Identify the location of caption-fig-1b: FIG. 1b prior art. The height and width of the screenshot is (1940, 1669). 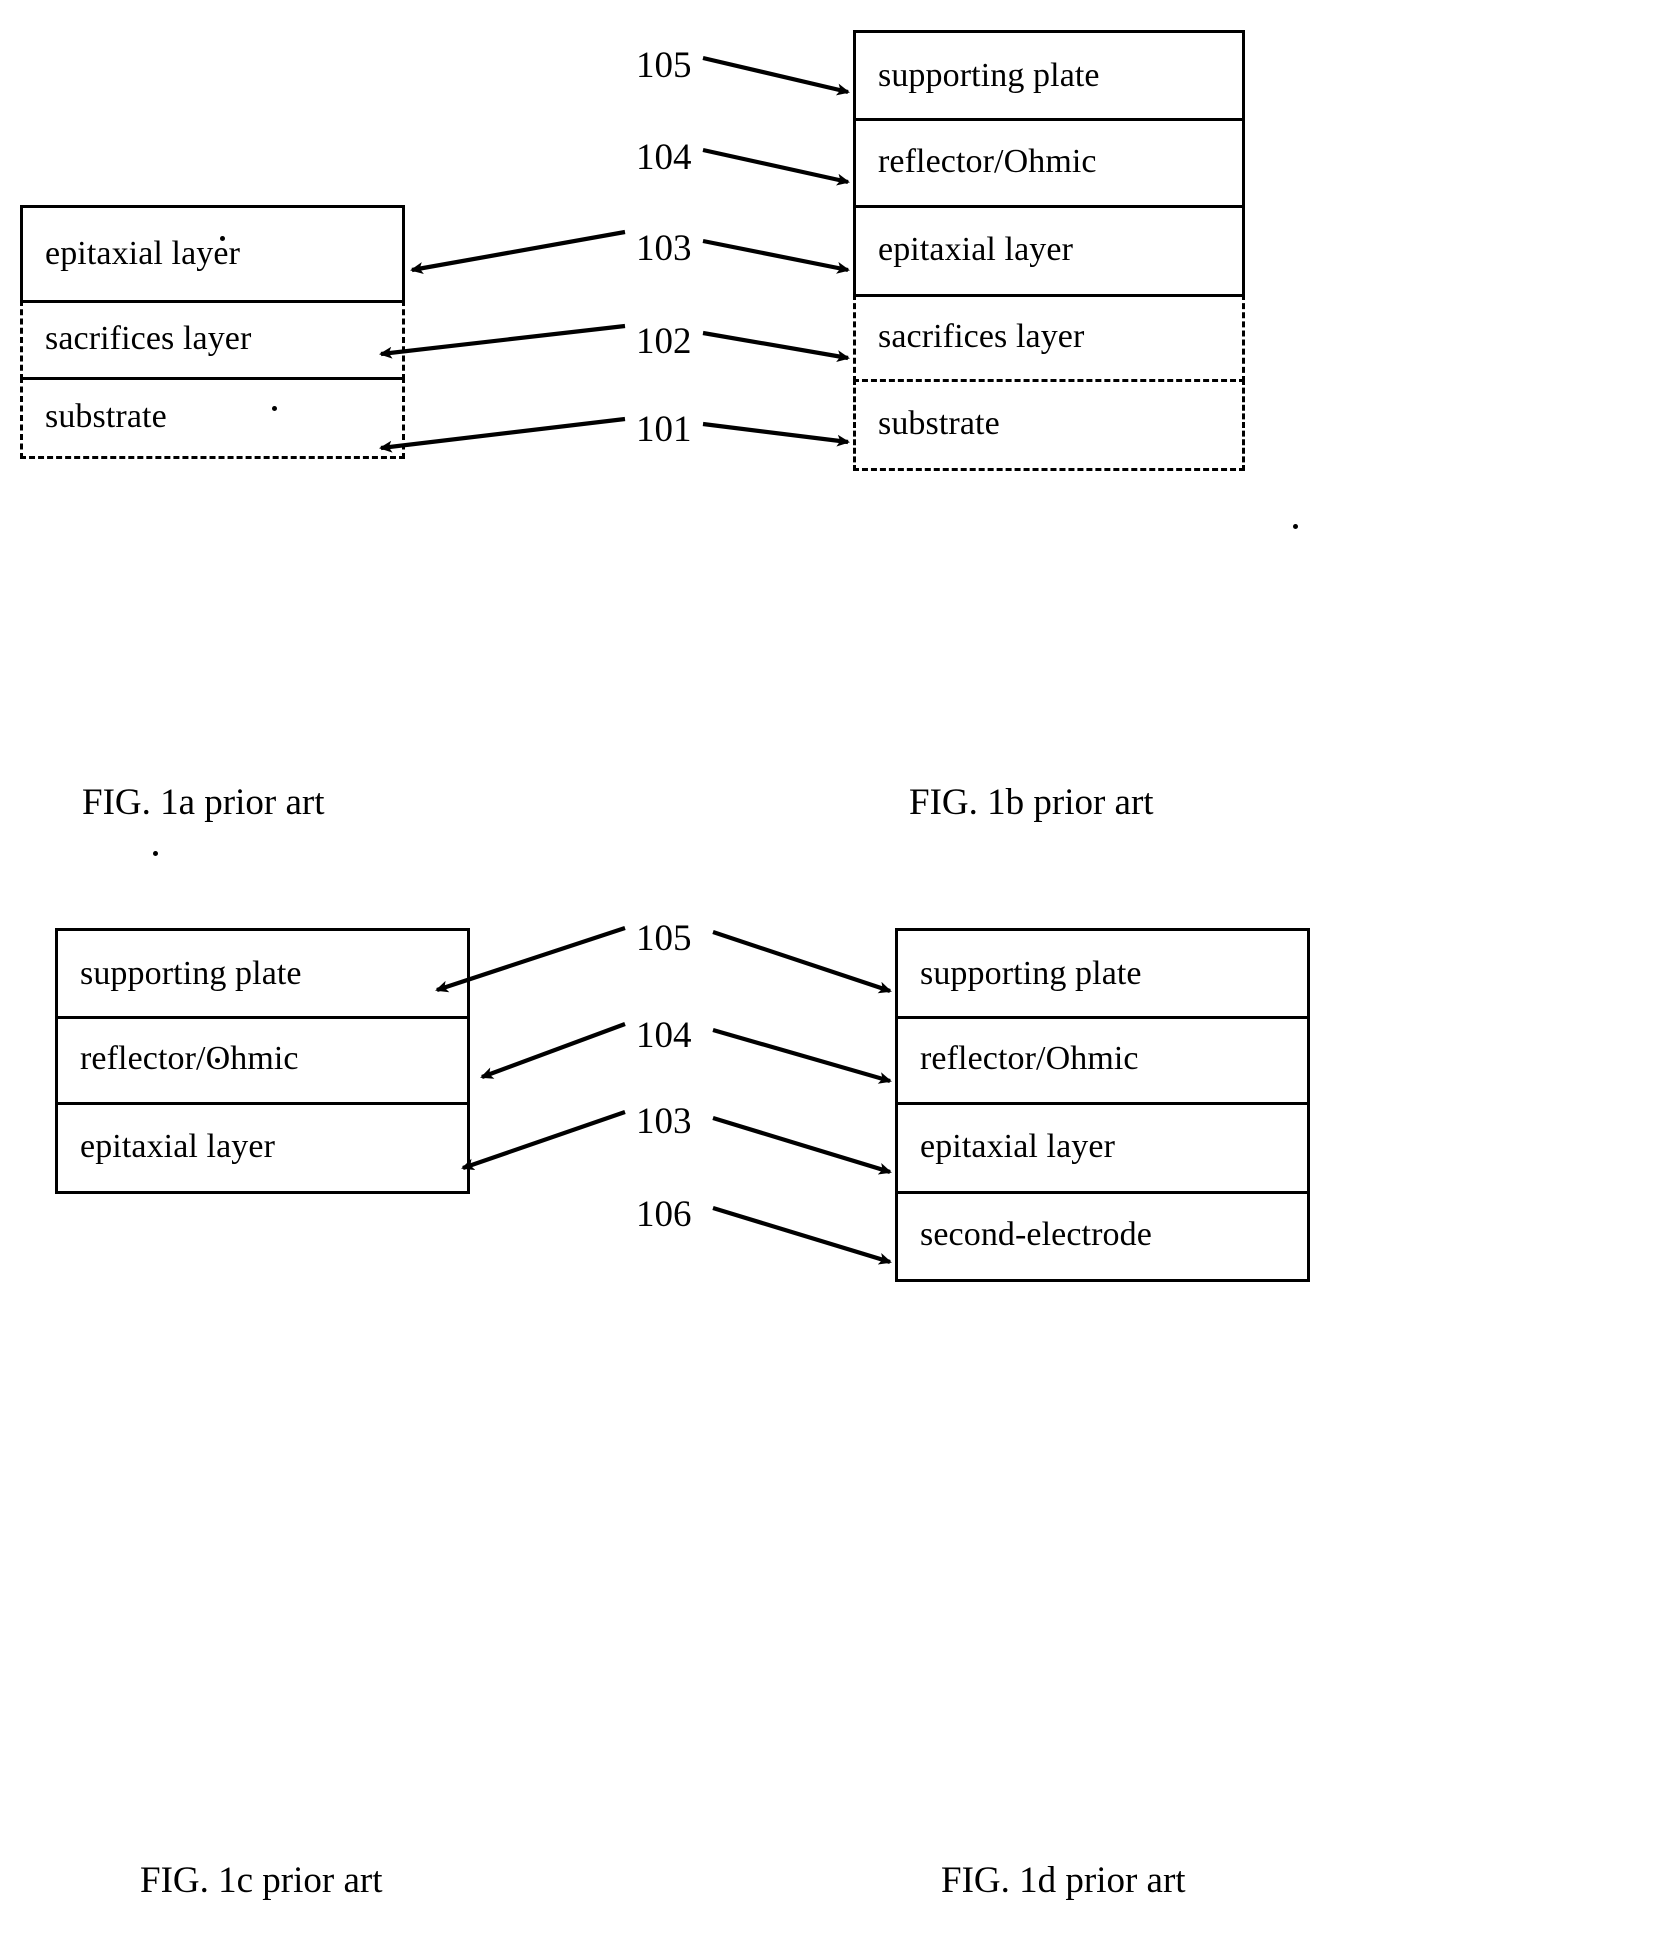
(1031, 802).